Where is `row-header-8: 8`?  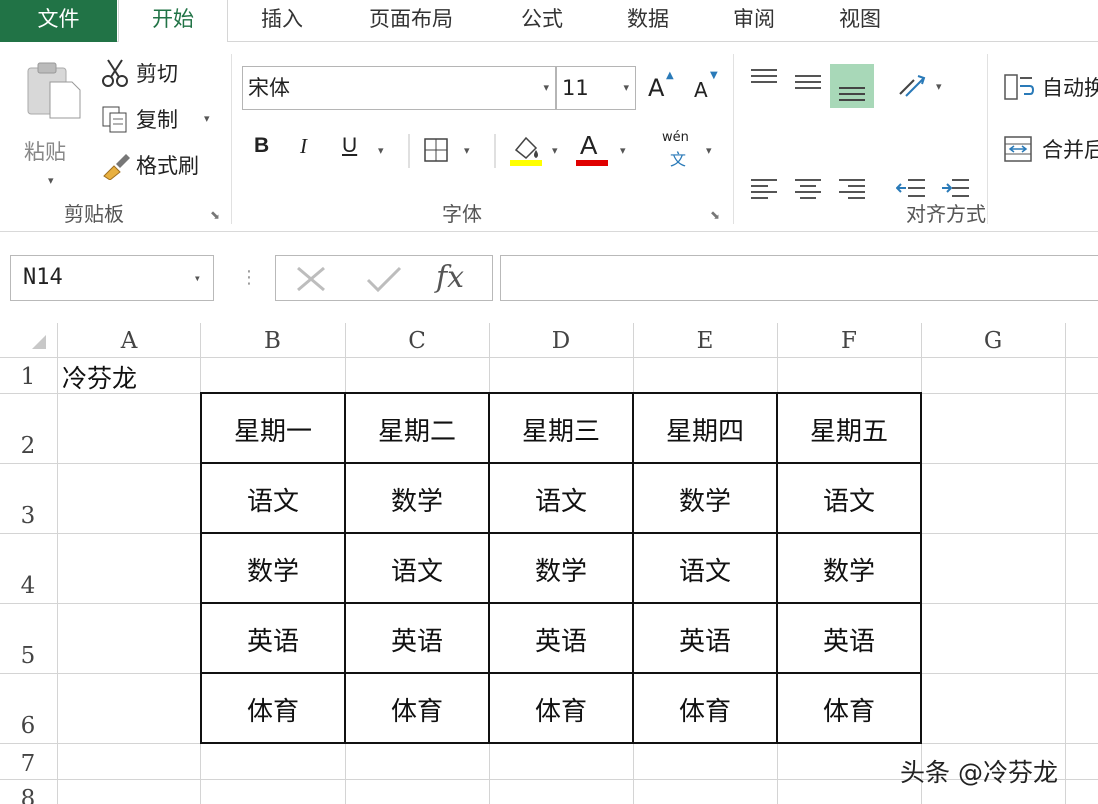 row-header-8: 8 is located at coordinates (28, 791).